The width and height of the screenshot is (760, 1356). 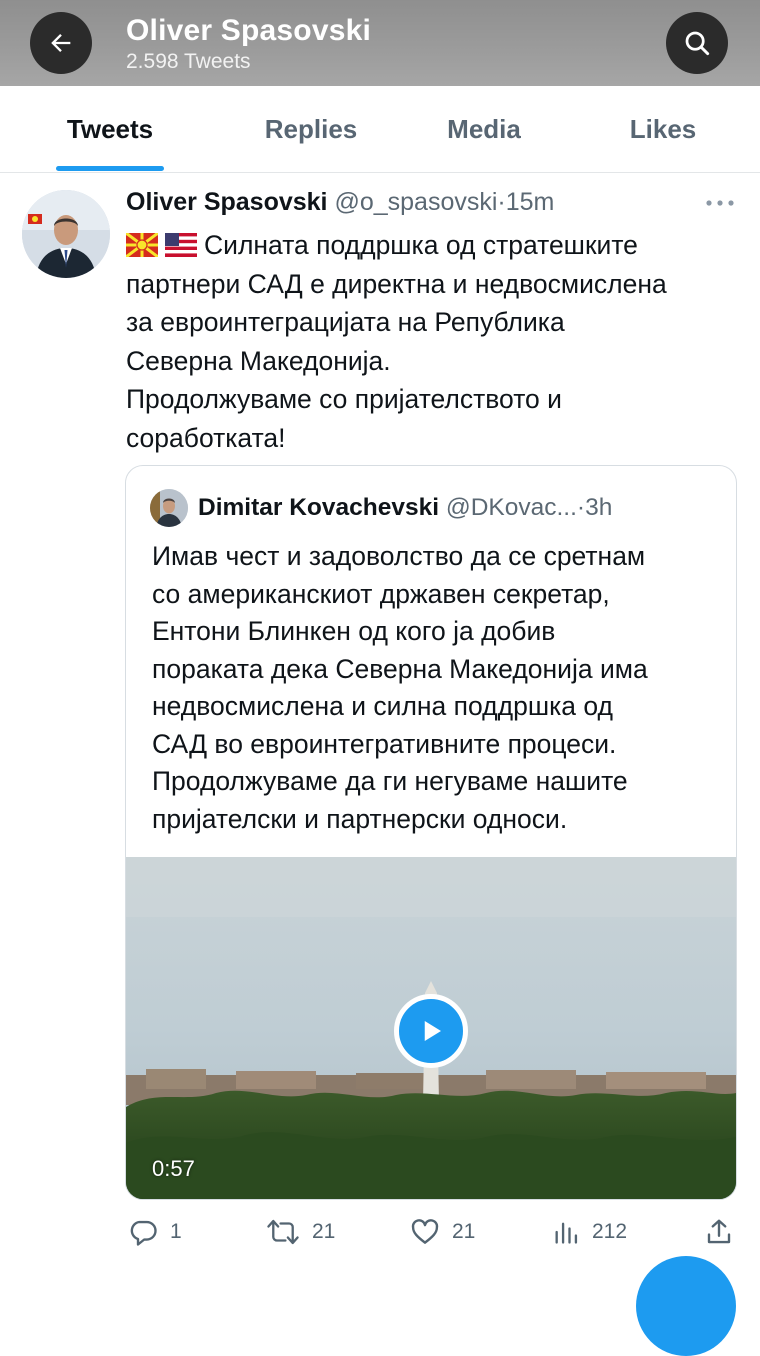 I want to click on tweet-text-line: за евроинтеграцијата на Република, so click(x=345, y=322).